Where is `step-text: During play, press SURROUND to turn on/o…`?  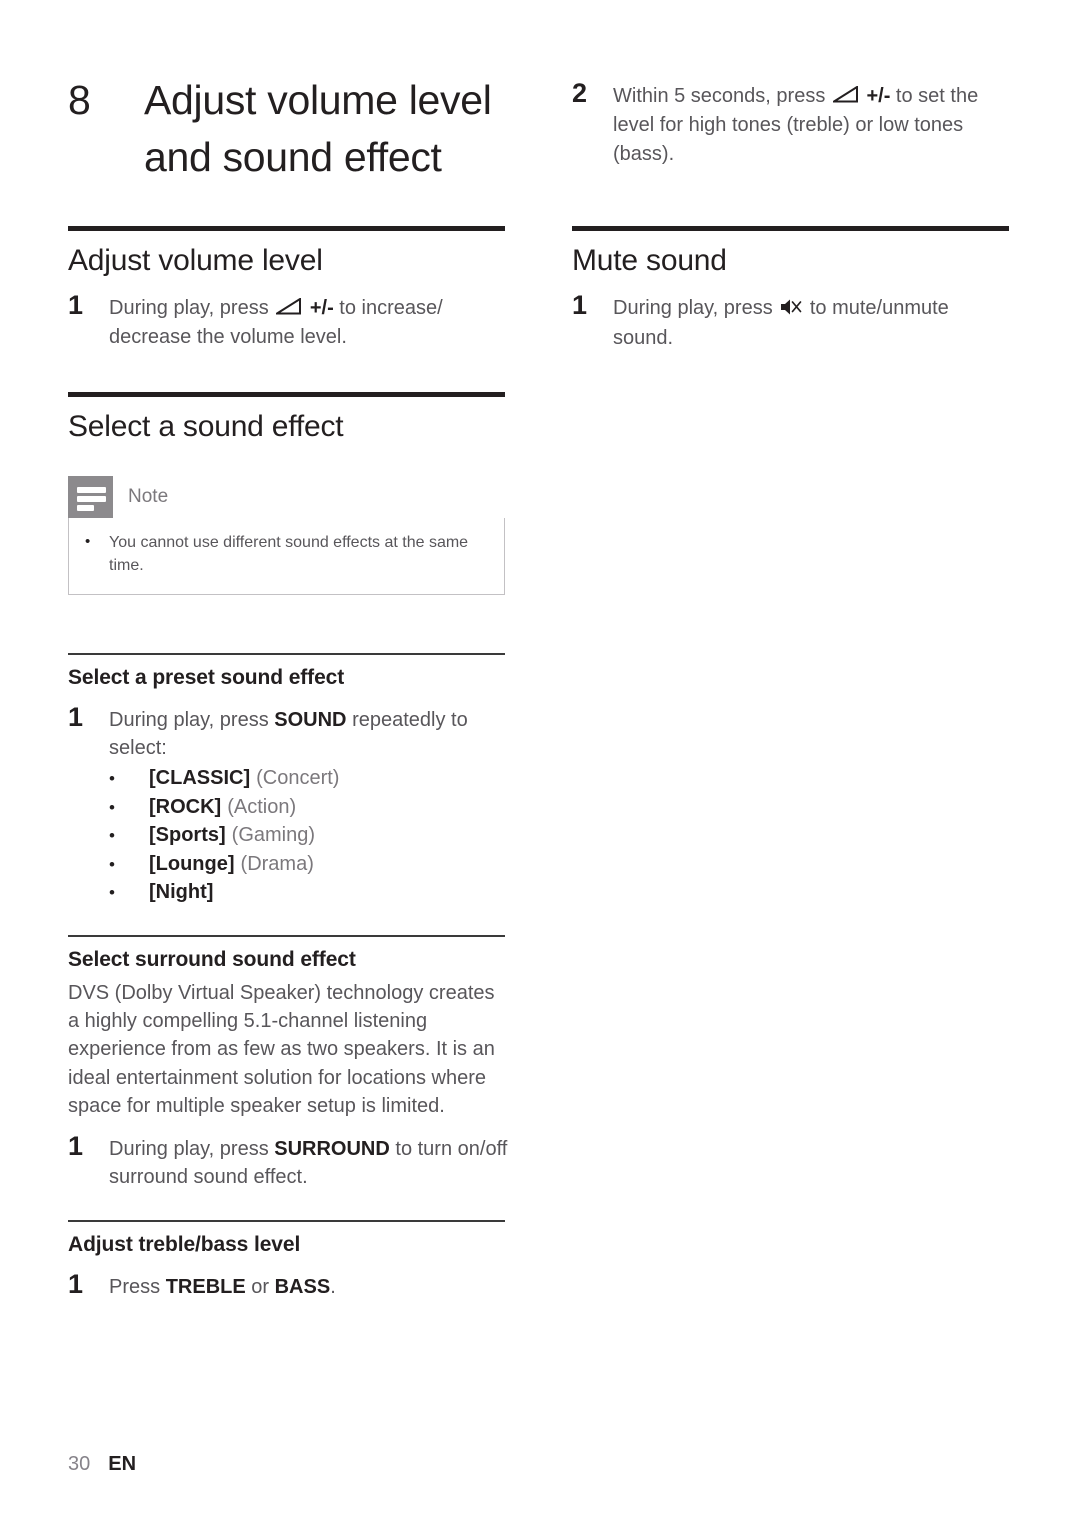 step-text: During play, press SURROUND to turn on/o… is located at coordinates (309, 1161).